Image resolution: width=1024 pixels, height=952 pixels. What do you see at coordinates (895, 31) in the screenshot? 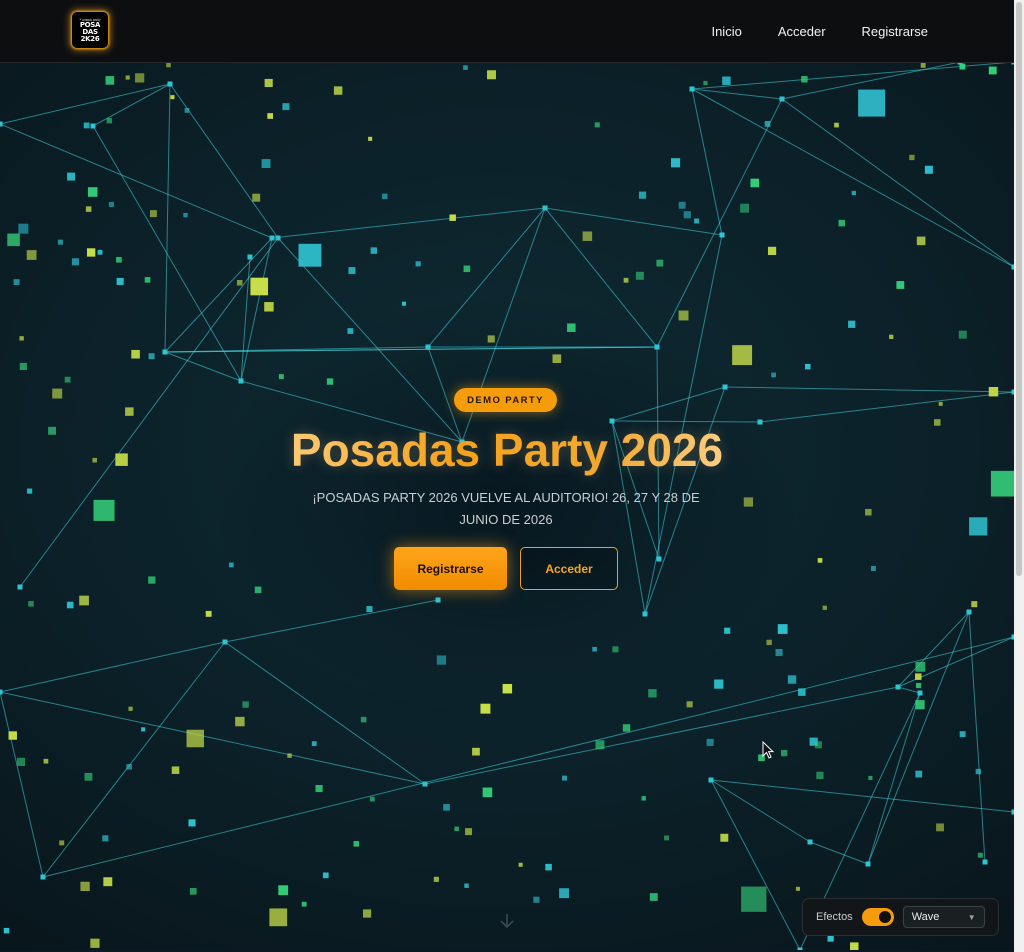
I see `nav-link-registrarse: Registrarse` at bounding box center [895, 31].